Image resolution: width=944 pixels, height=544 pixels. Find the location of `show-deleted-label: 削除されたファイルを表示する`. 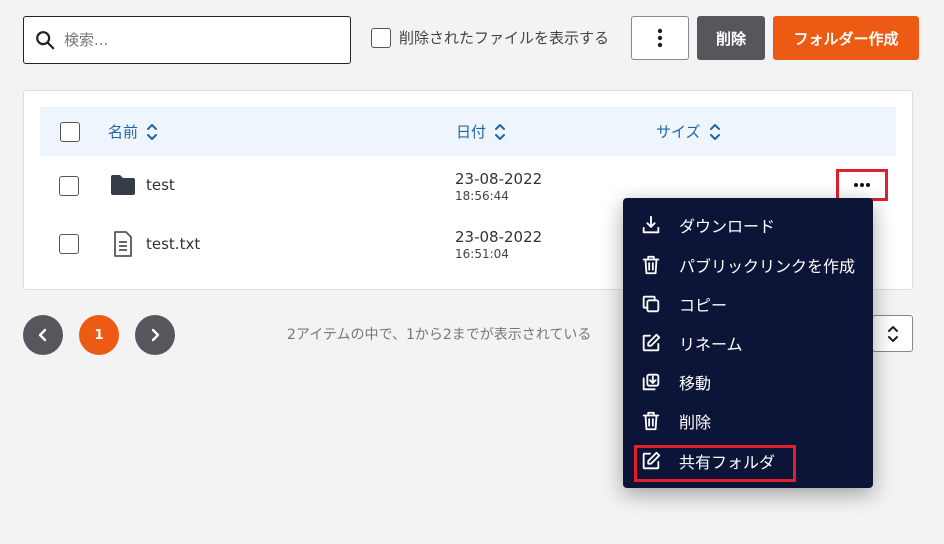

show-deleted-label: 削除されたファイルを表示する is located at coordinates (504, 38).